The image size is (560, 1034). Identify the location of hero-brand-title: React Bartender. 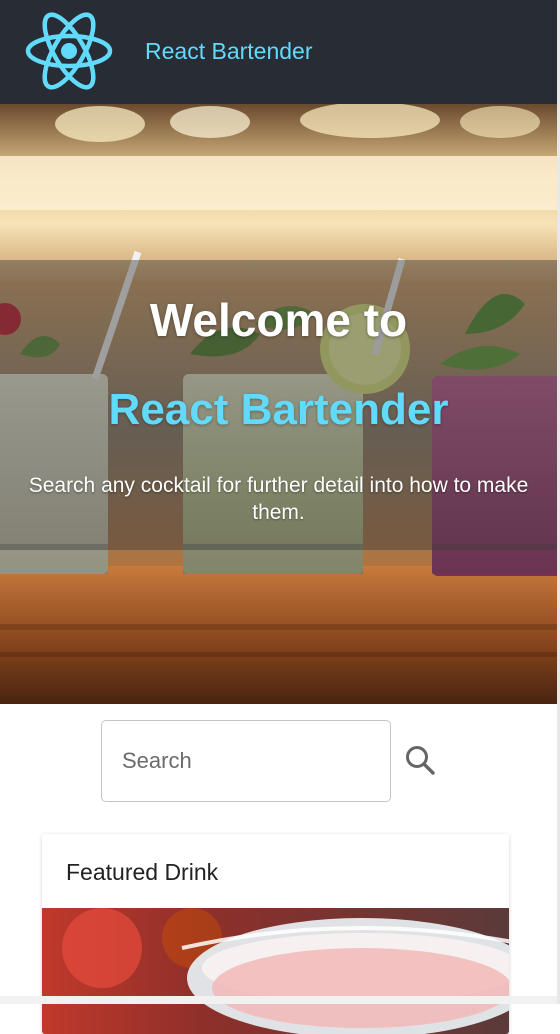
(278, 409).